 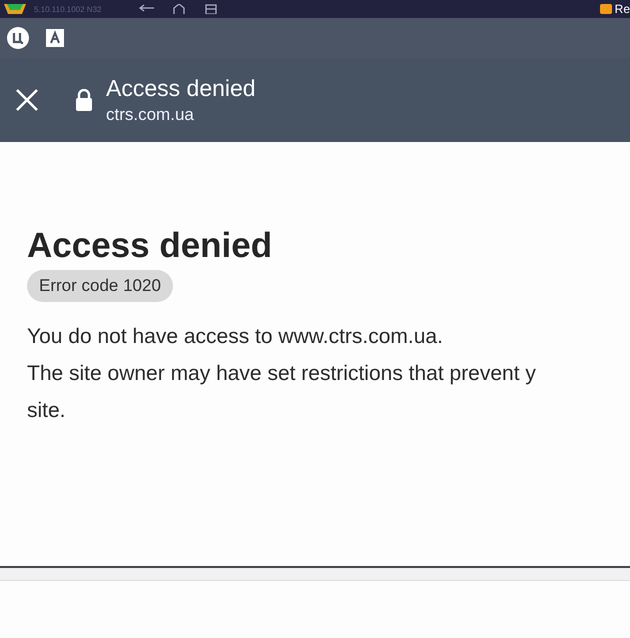 What do you see at coordinates (47, 411) in the screenshot?
I see `message-text: site.` at bounding box center [47, 411].